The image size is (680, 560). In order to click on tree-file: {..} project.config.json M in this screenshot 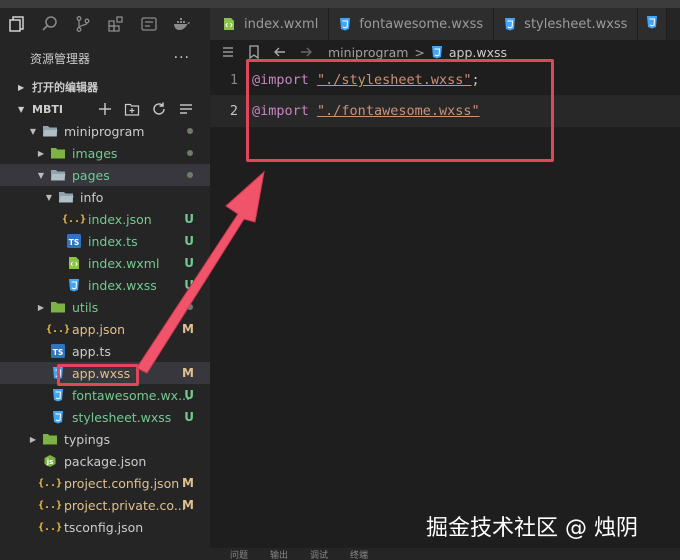, I will do `click(105, 483)`.